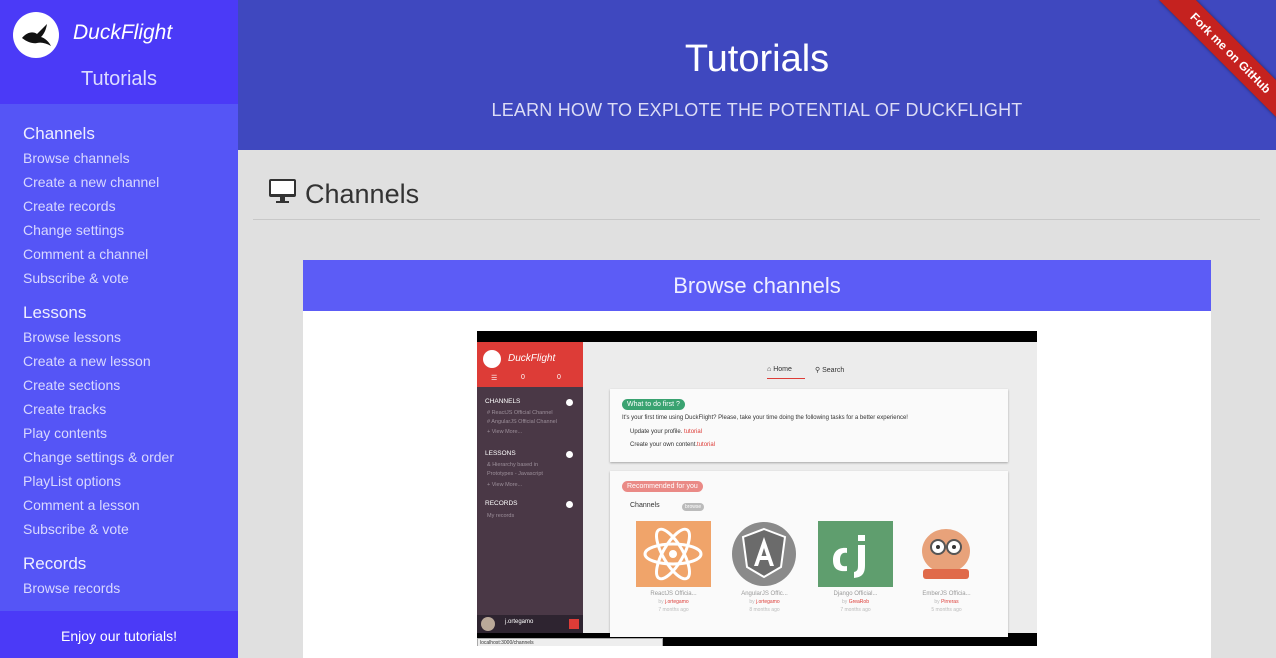 This screenshot has height=658, width=1276. What do you see at coordinates (855, 554) in the screenshot?
I see `django-logo-icon` at bounding box center [855, 554].